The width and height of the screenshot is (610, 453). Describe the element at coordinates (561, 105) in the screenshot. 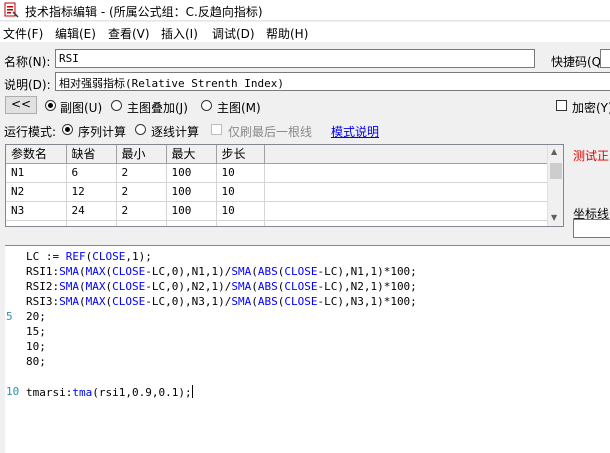

I see `encrypt-checkbox` at that location.